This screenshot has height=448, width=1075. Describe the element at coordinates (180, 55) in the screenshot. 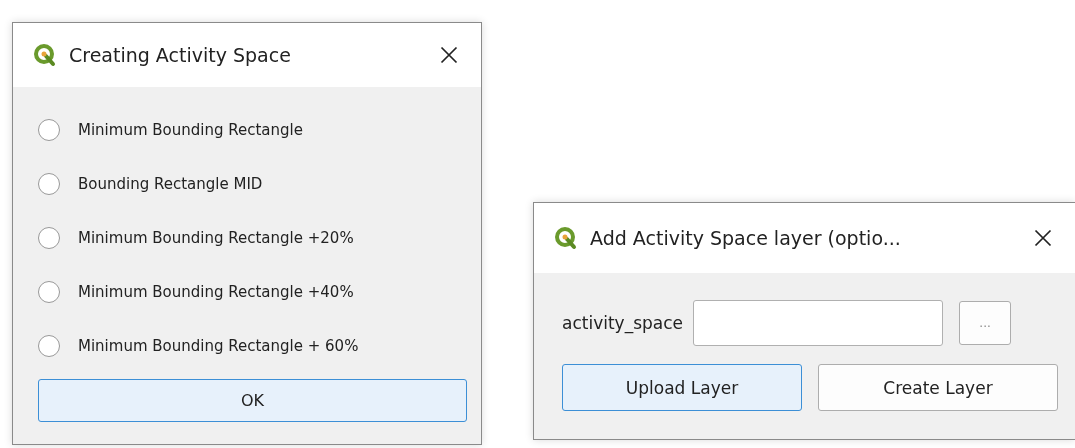

I see `window-title: Creating Activity Space` at that location.